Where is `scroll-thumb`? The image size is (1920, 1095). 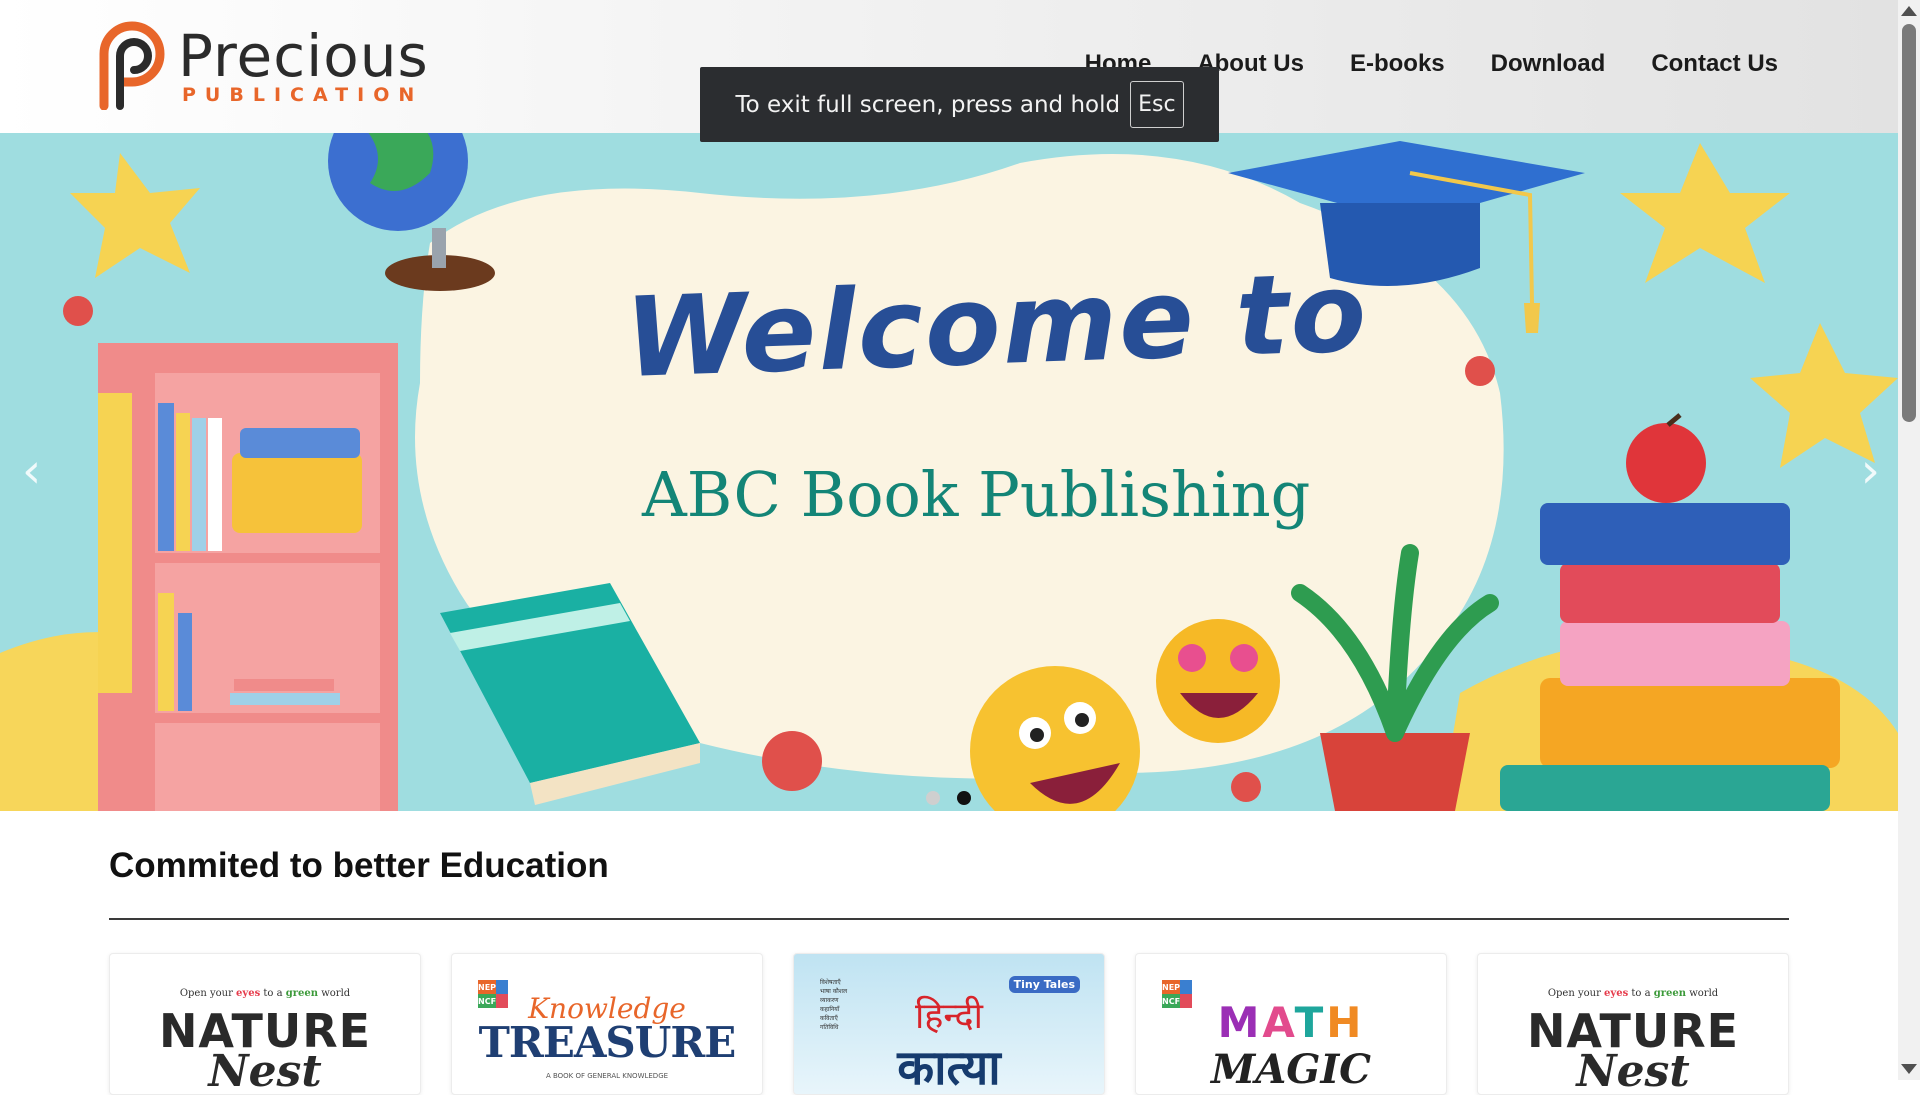
scroll-thumb is located at coordinates (1909, 223).